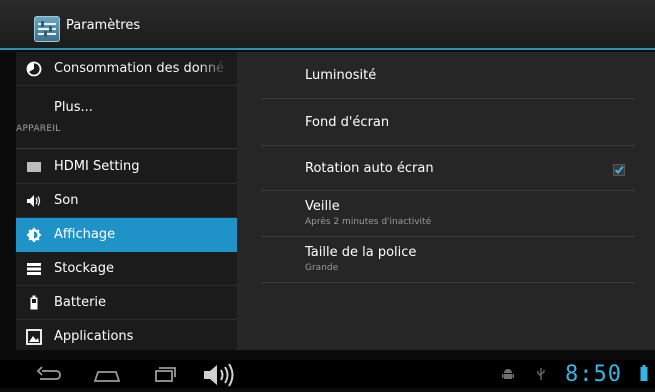  What do you see at coordinates (361, 252) in the screenshot?
I see `setting-title: Taille de la police` at bounding box center [361, 252].